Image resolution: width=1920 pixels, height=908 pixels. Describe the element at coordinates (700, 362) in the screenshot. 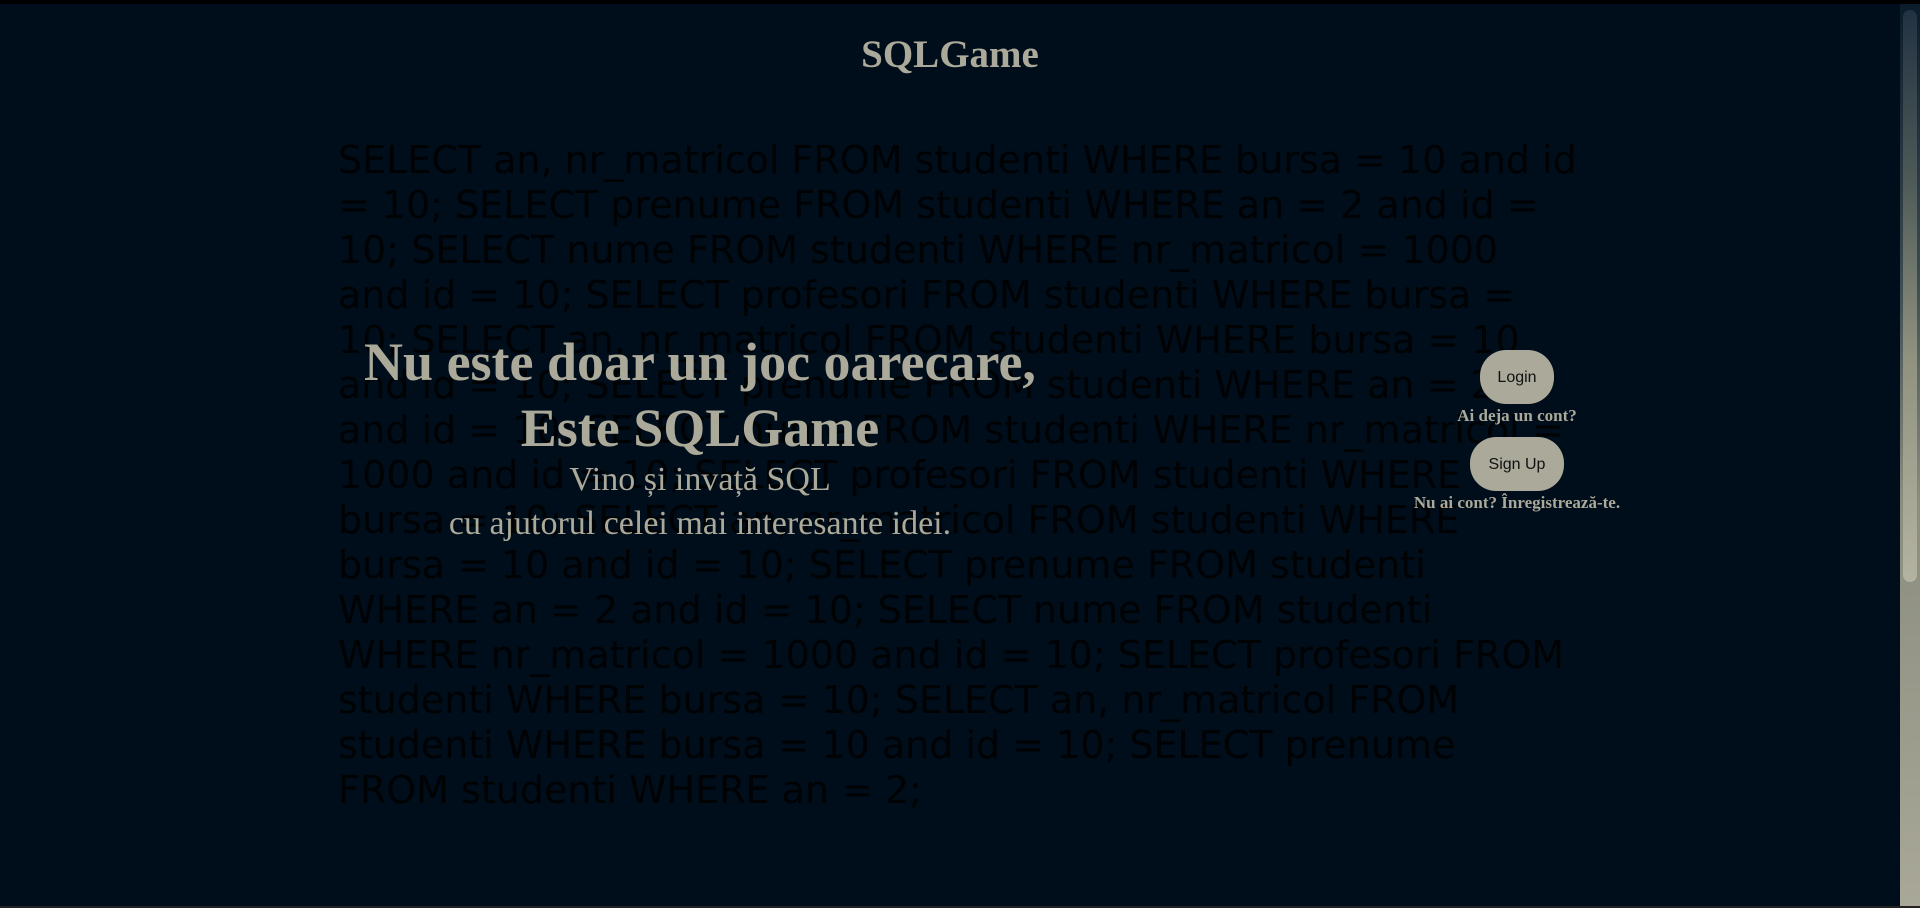

I see `hero-heading-line1: Nu este doar un joc oarecare,` at that location.